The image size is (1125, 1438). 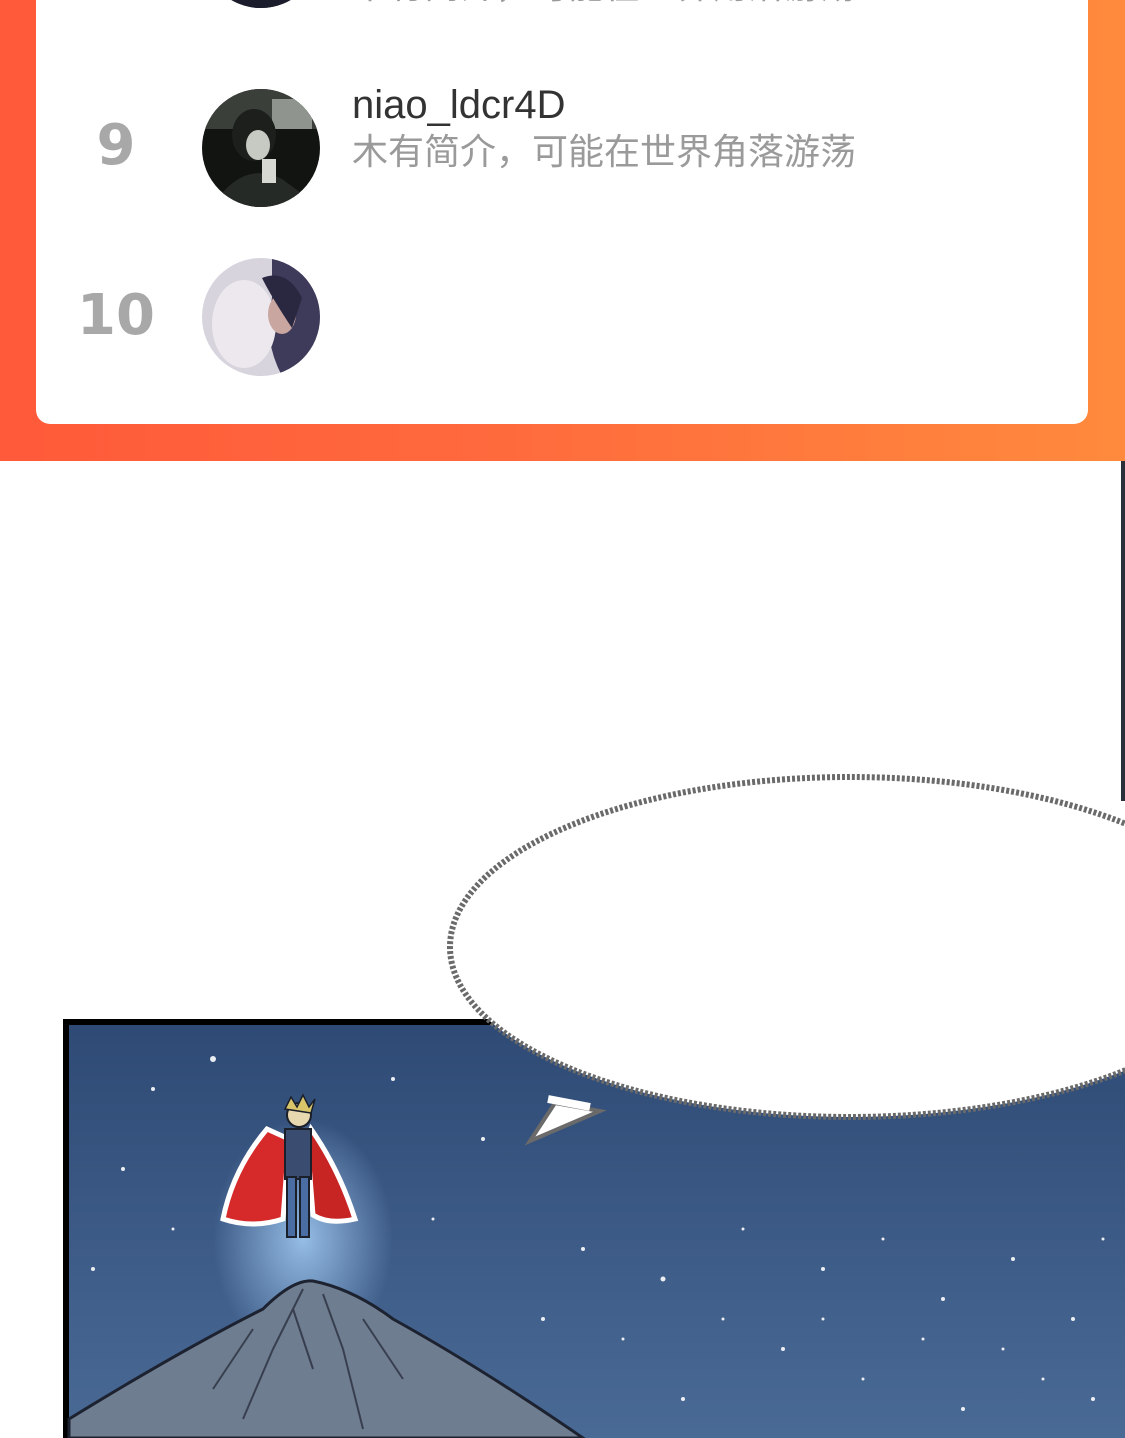 I want to click on ranking-row-10: 10, so click(x=562, y=334).